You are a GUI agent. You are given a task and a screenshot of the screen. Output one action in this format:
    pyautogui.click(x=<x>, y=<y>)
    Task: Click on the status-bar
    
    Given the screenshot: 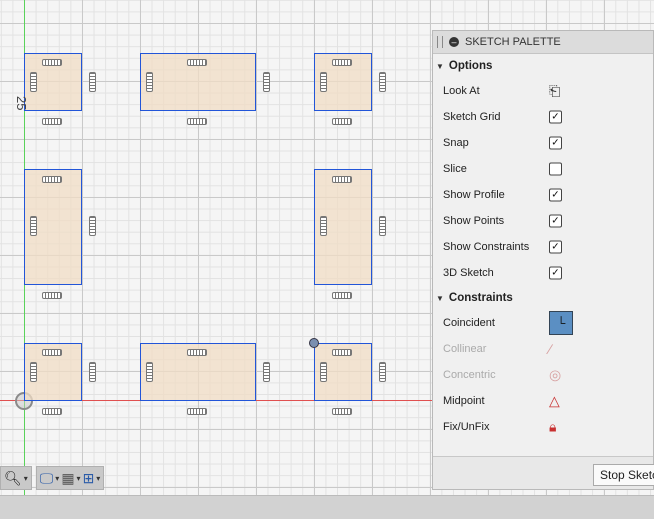 What is the action you would take?
    pyautogui.click(x=327, y=507)
    